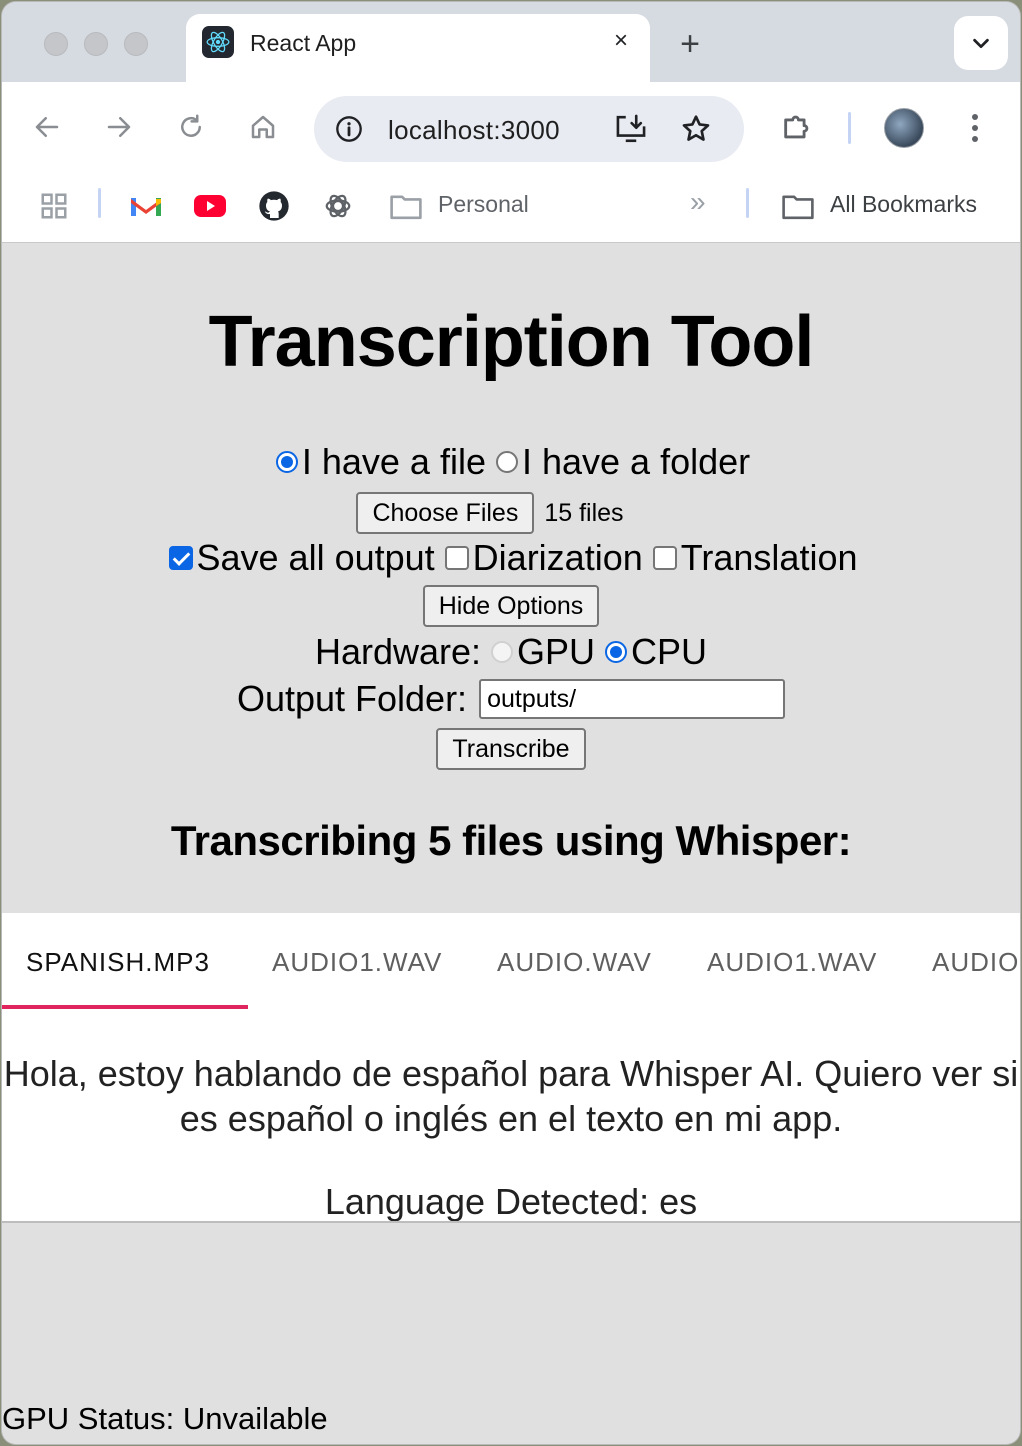 This screenshot has width=1022, height=1446. I want to click on file-picker-row: Choose Files 15 files, so click(511, 513).